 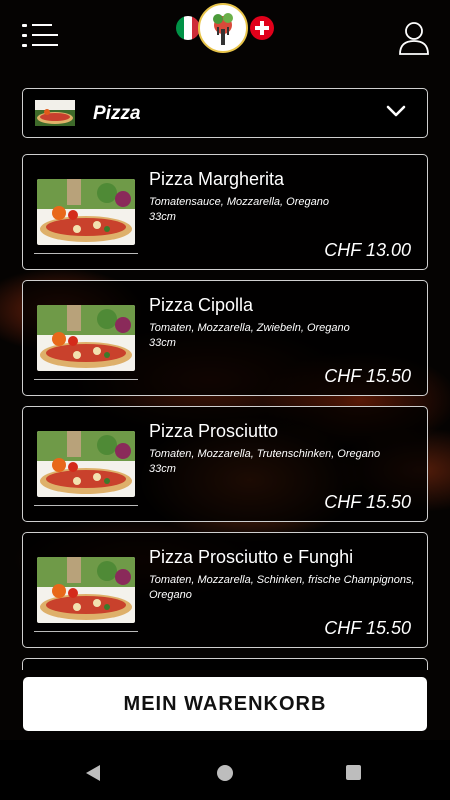 I want to click on product-ingredients: Tomatensauce, Mozzarella, Oregano, so click(x=239, y=202).